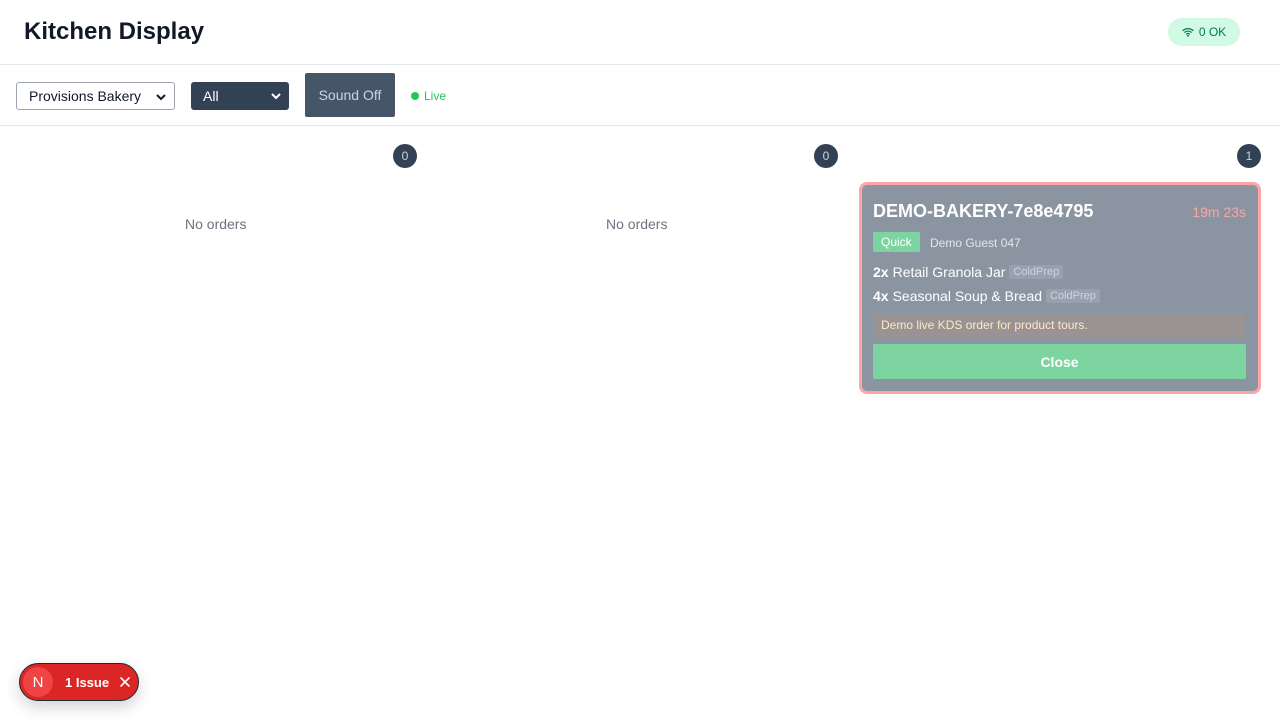  What do you see at coordinates (85, 96) in the screenshot?
I see `store-select-value: Provisions Bakery` at bounding box center [85, 96].